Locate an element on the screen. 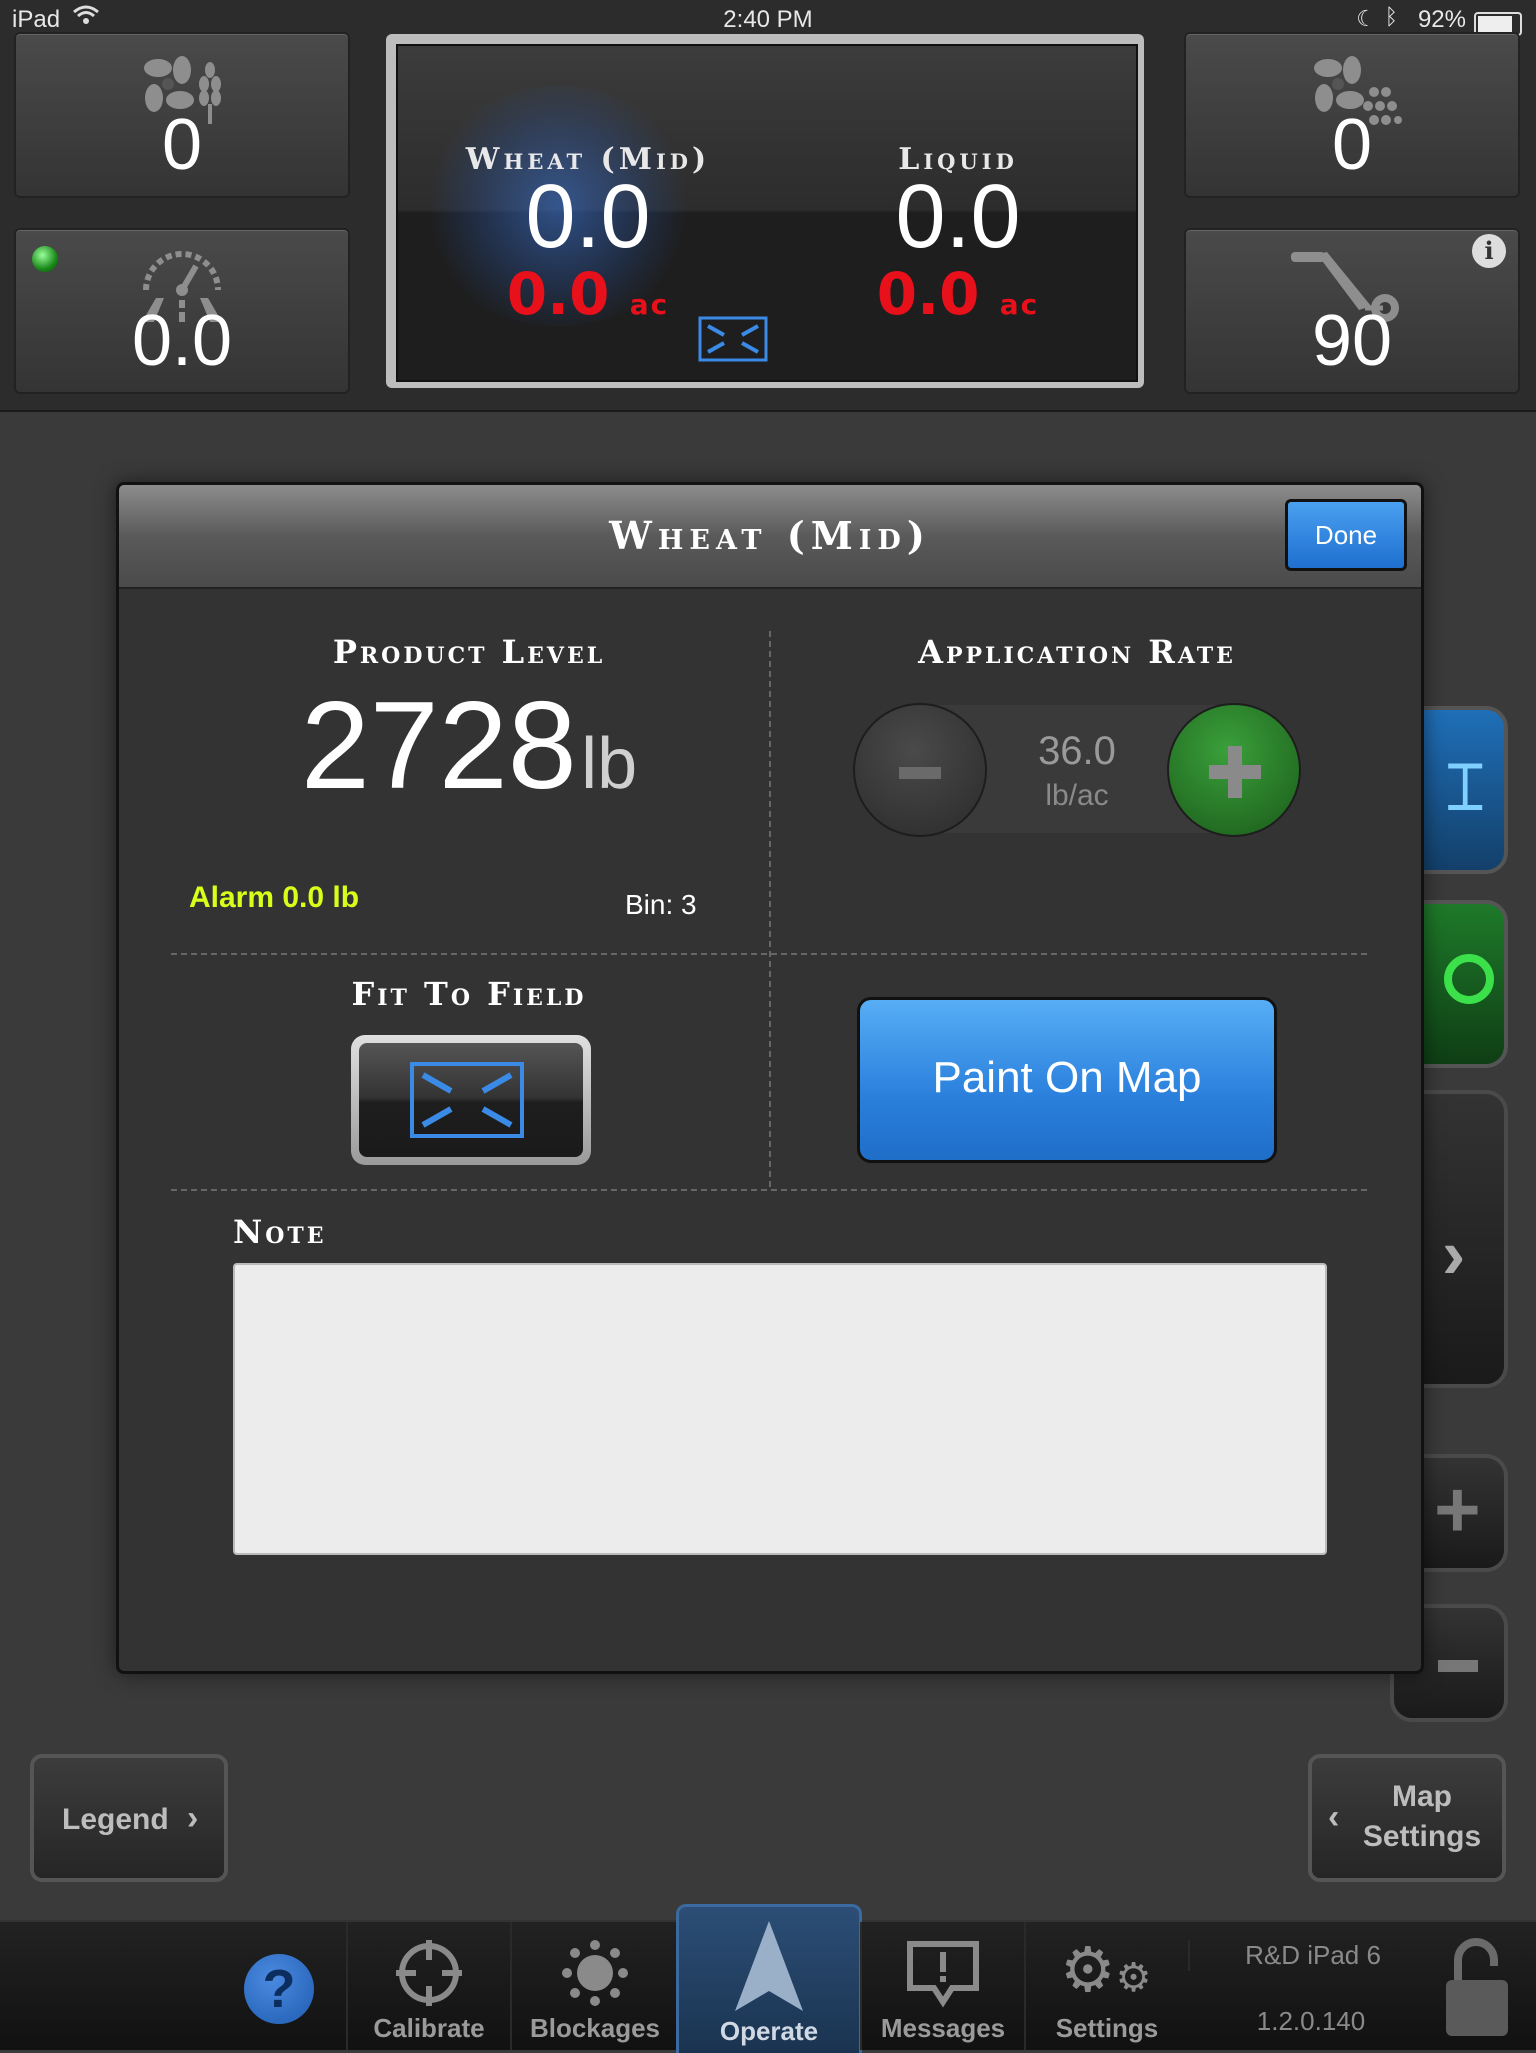 Image resolution: width=1536 pixels, height=2053 pixels. tab-label: Operate is located at coordinates (769, 2031).